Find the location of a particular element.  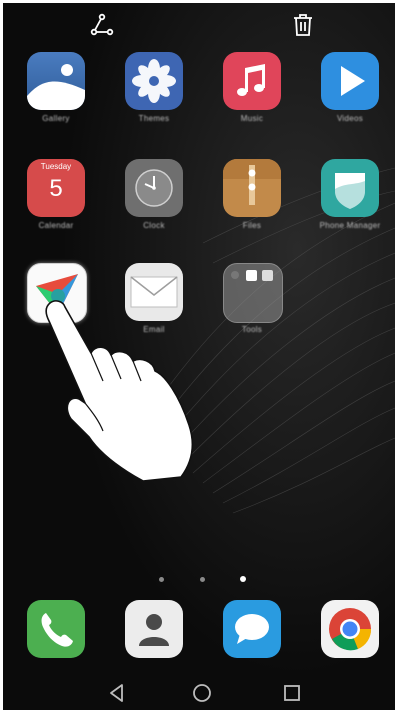

files-icon is located at coordinates (252, 188).